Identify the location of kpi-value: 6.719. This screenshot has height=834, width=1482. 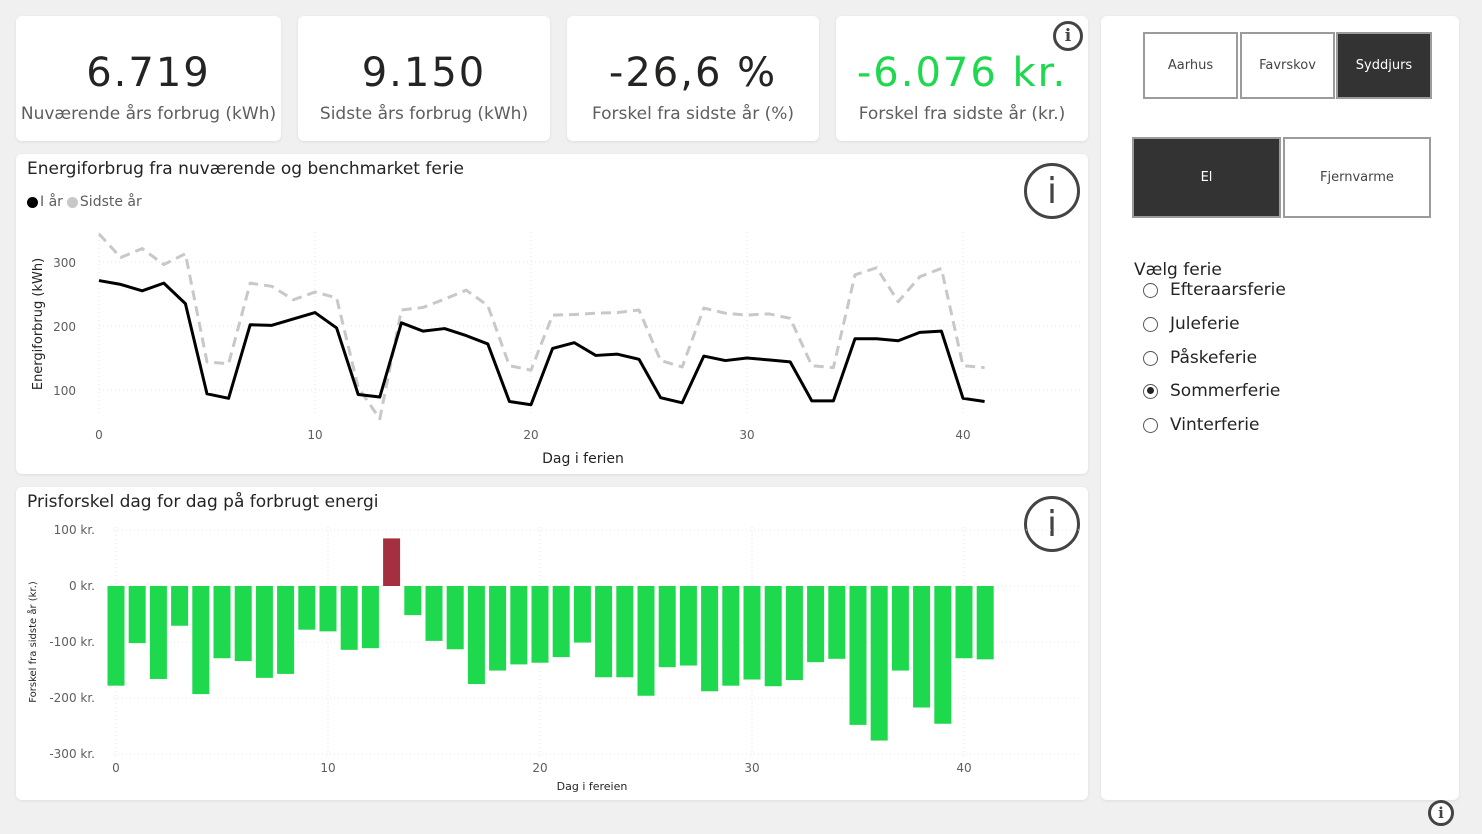
(148, 73).